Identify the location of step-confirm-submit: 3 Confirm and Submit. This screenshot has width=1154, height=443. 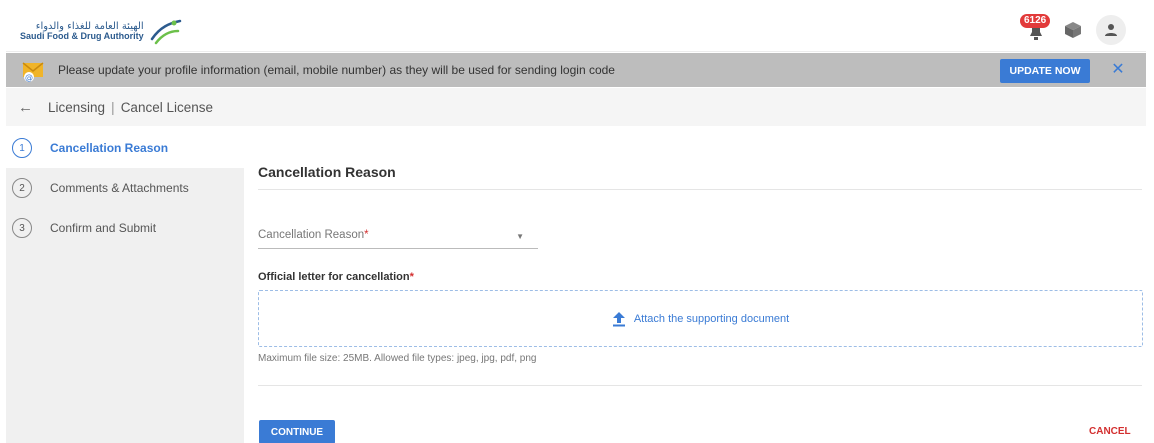
(125, 228).